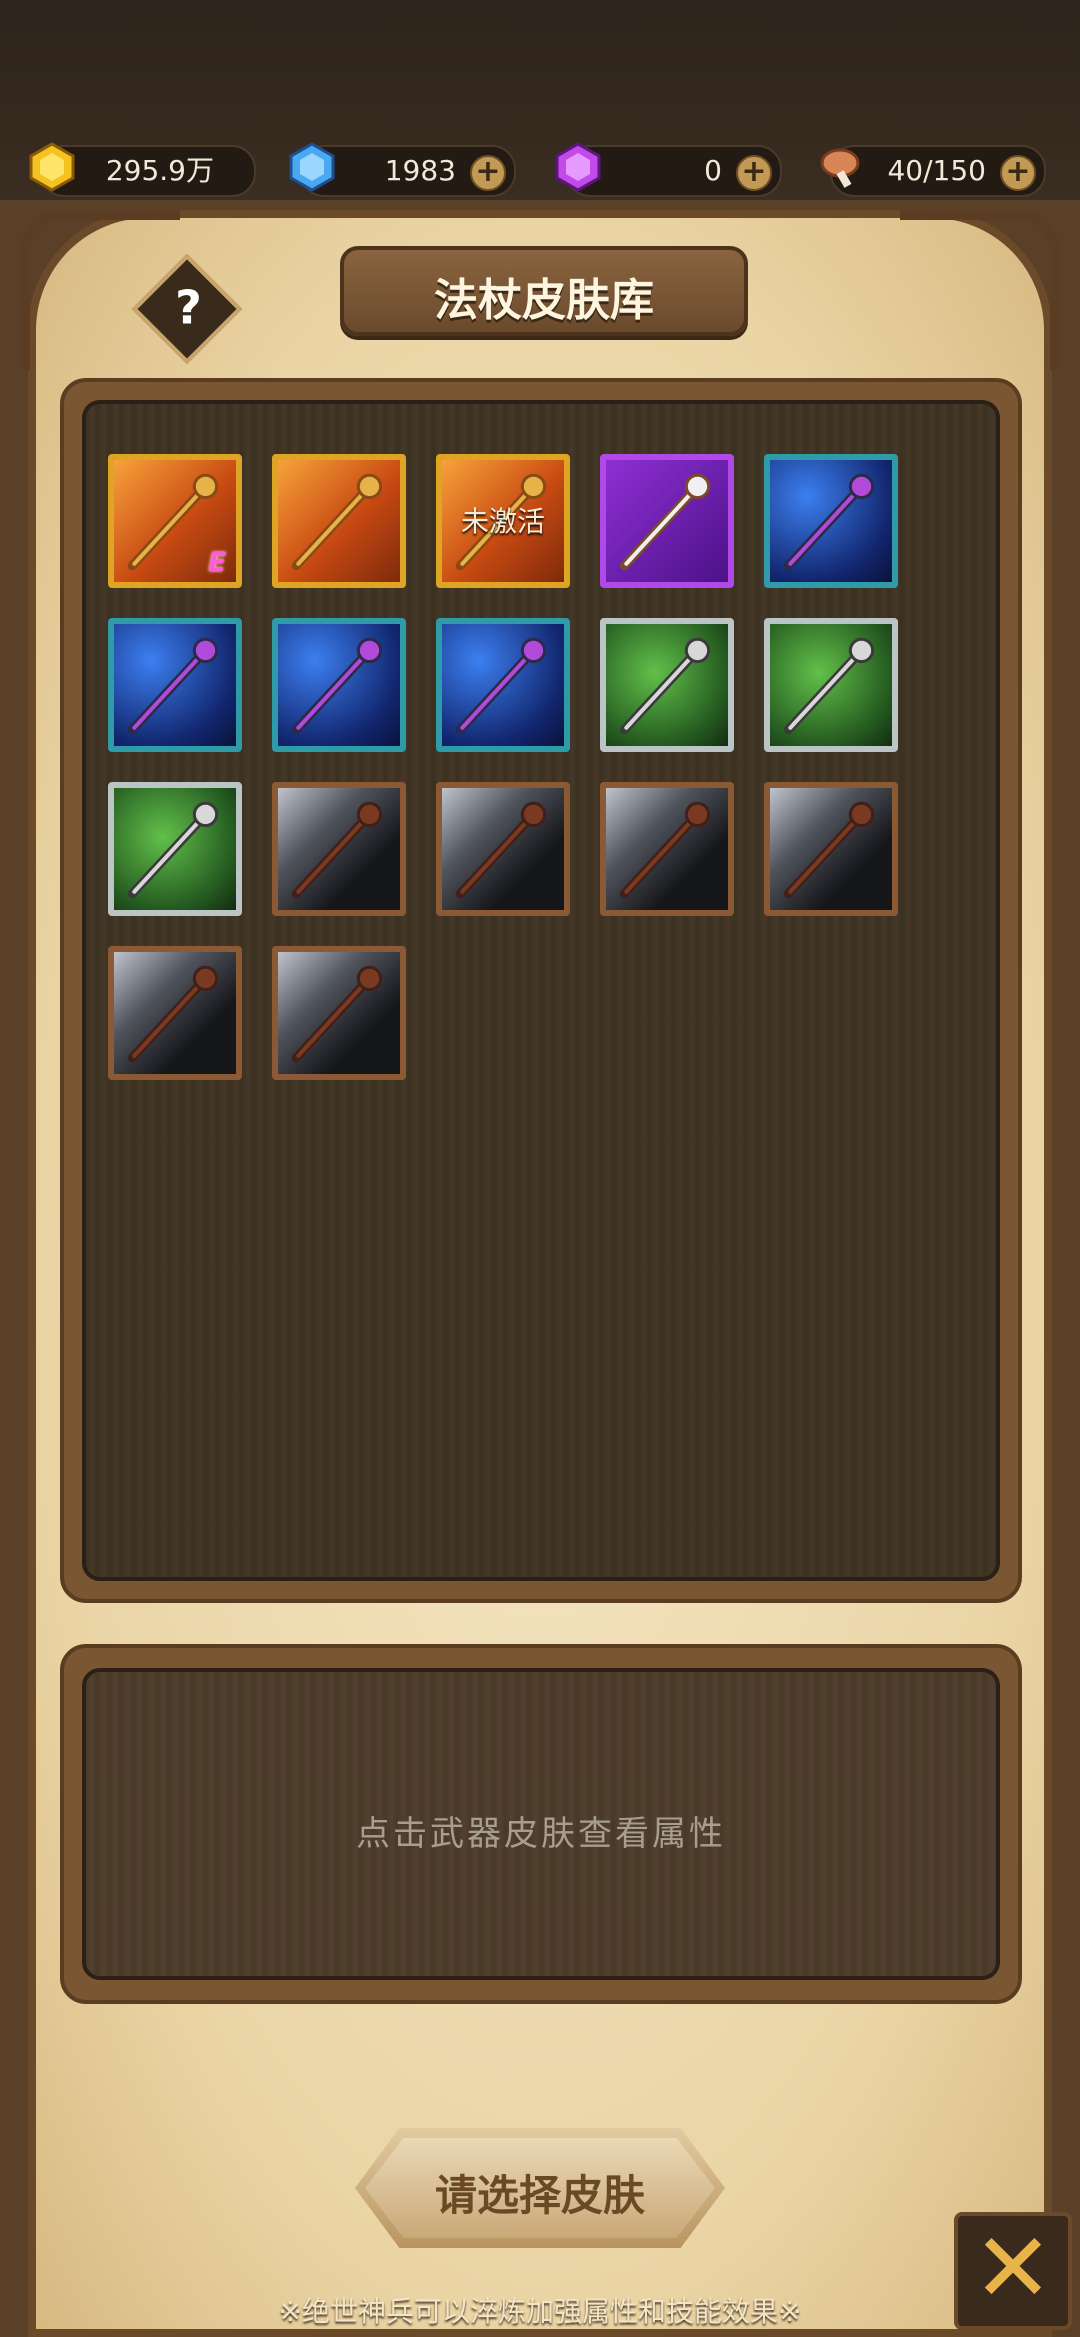  I want to click on question-icon: ?, so click(188, 307).